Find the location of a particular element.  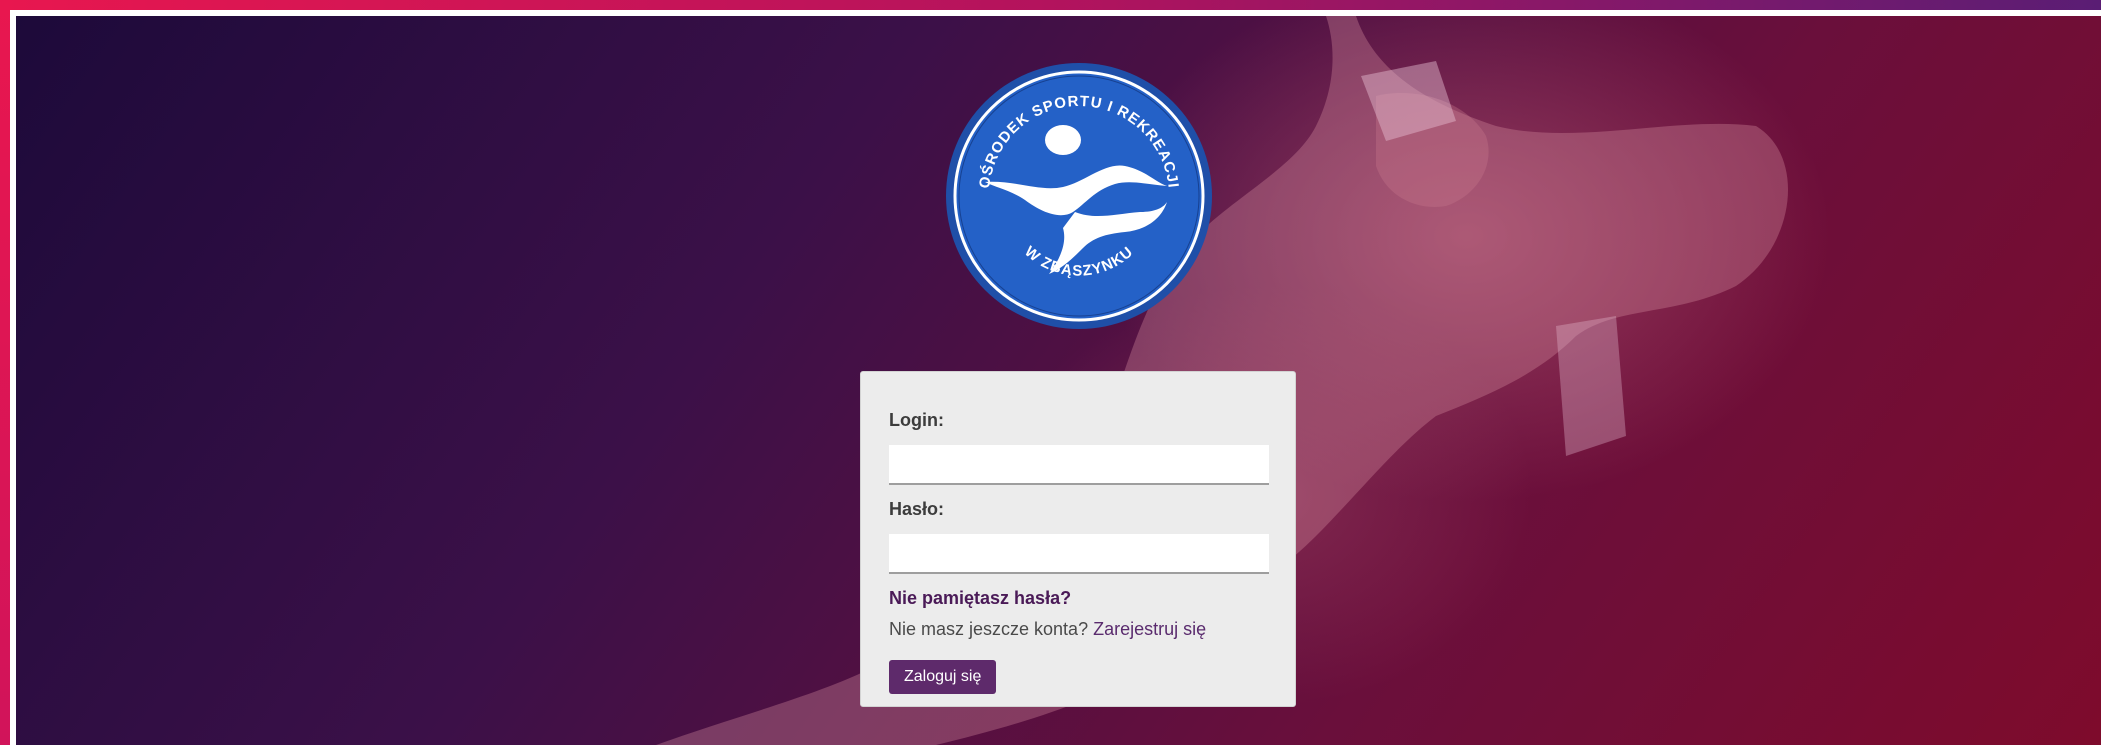

forgot-password-link: Nie pamiętasz hasła? is located at coordinates (1078, 598).